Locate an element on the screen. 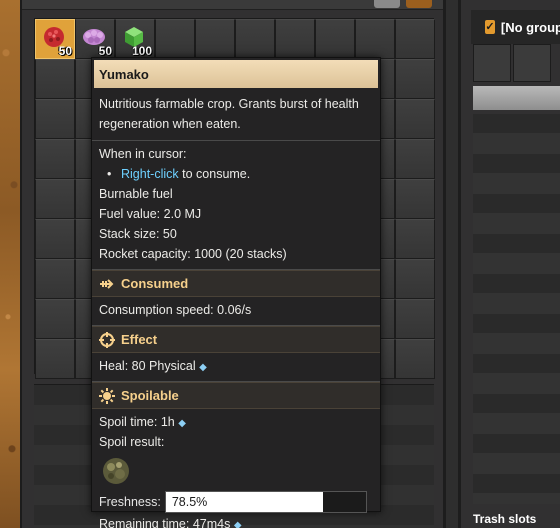 Image resolution: width=560 pixels, height=528 pixels. consumed-section: Consumption speed: 0.06/s is located at coordinates (236, 311).